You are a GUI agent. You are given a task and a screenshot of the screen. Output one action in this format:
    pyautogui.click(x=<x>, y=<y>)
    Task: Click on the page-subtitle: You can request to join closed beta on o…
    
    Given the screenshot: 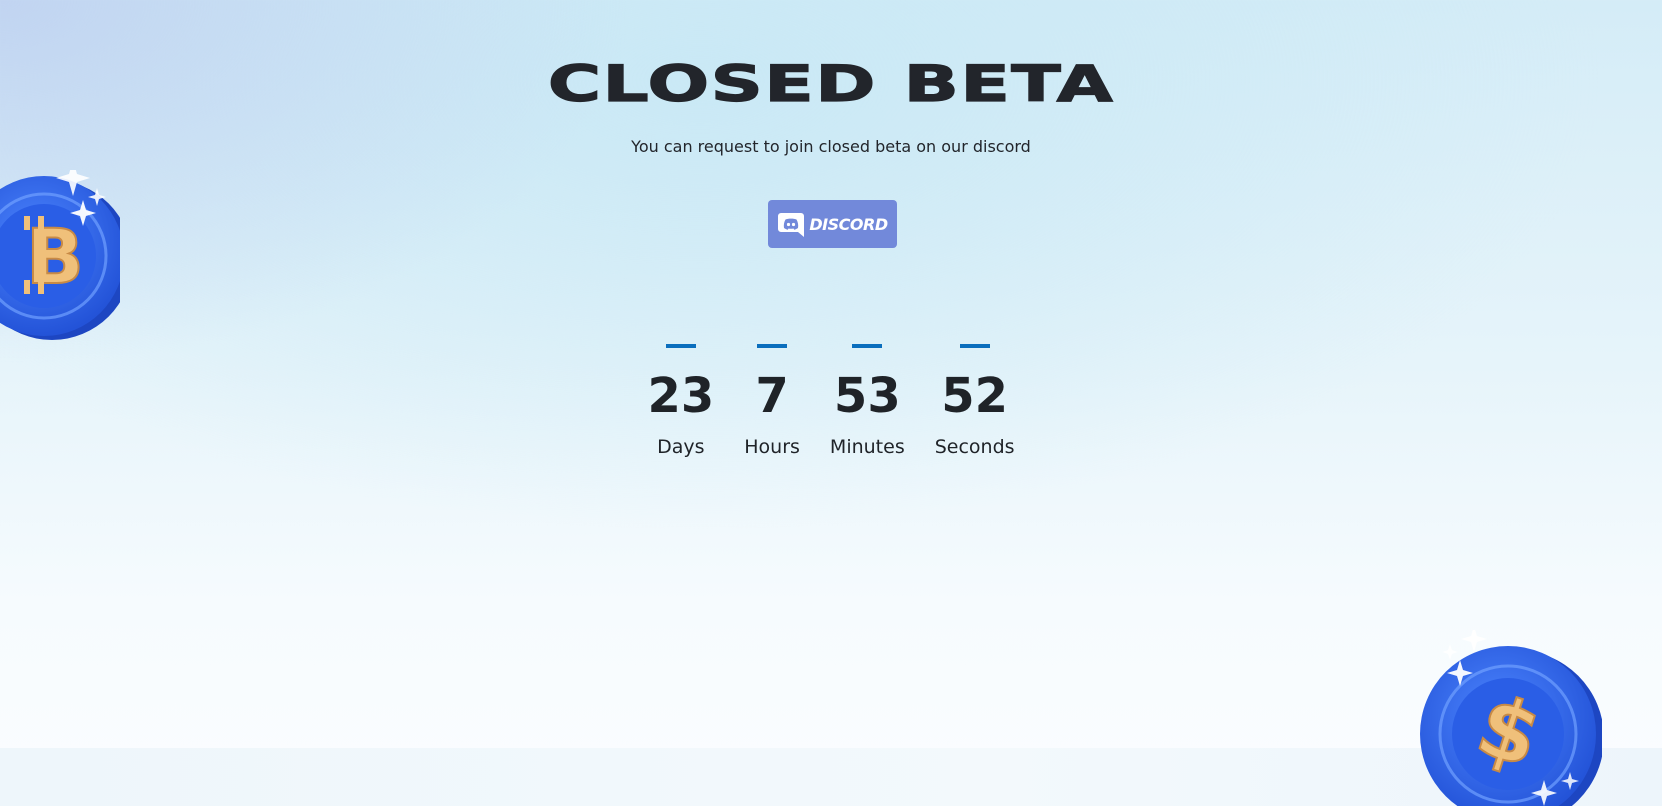 What is the action you would take?
    pyautogui.click(x=831, y=146)
    